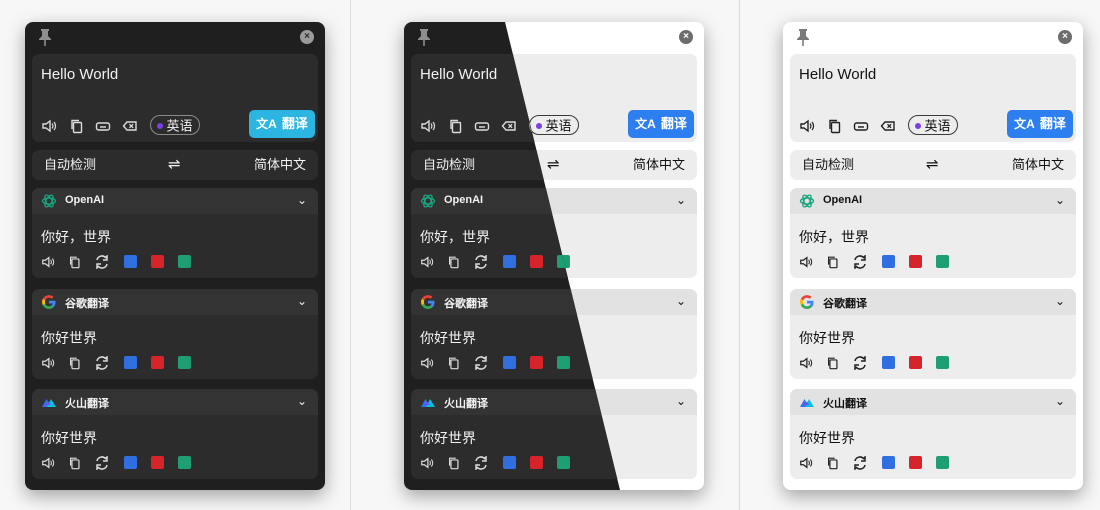  I want to click on language-bar: 自动检测 ⇌ 简体中文, so click(175, 165).